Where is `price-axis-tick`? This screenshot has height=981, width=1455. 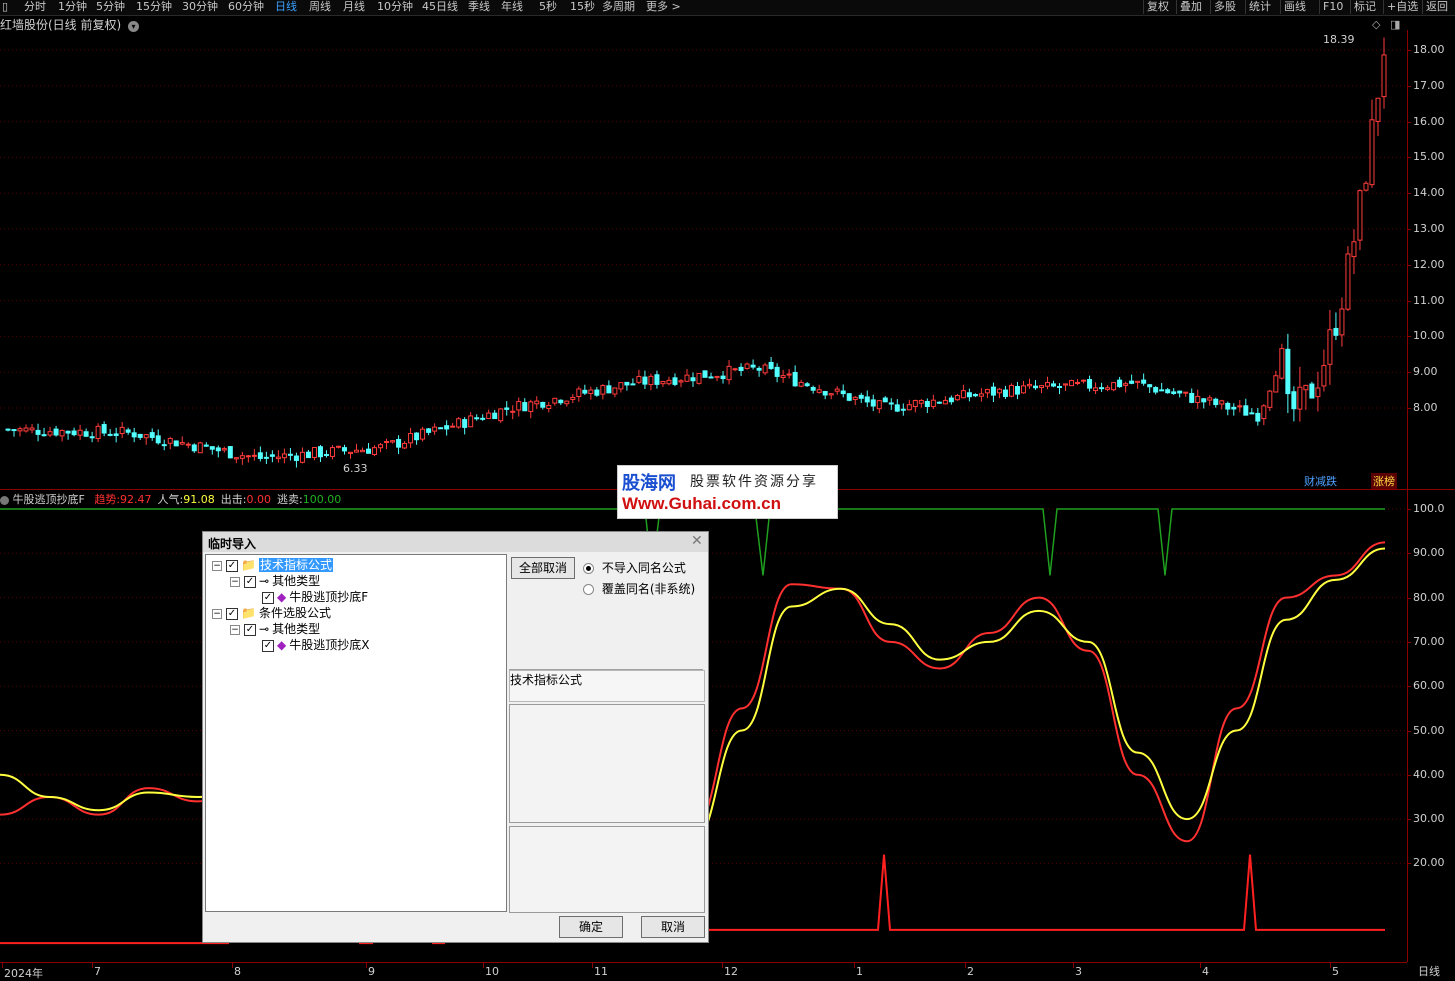 price-axis-tick is located at coordinates (1409, 194).